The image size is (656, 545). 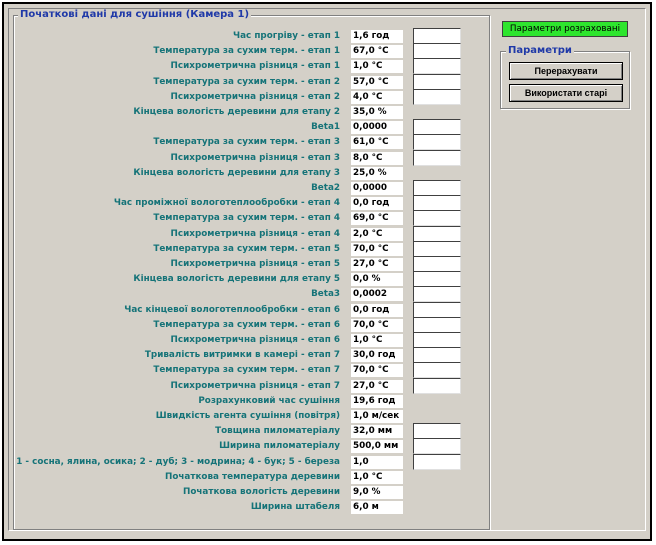 What do you see at coordinates (246, 142) in the screenshot?
I see `row-label: Температура за сухим терм. - етап 3` at bounding box center [246, 142].